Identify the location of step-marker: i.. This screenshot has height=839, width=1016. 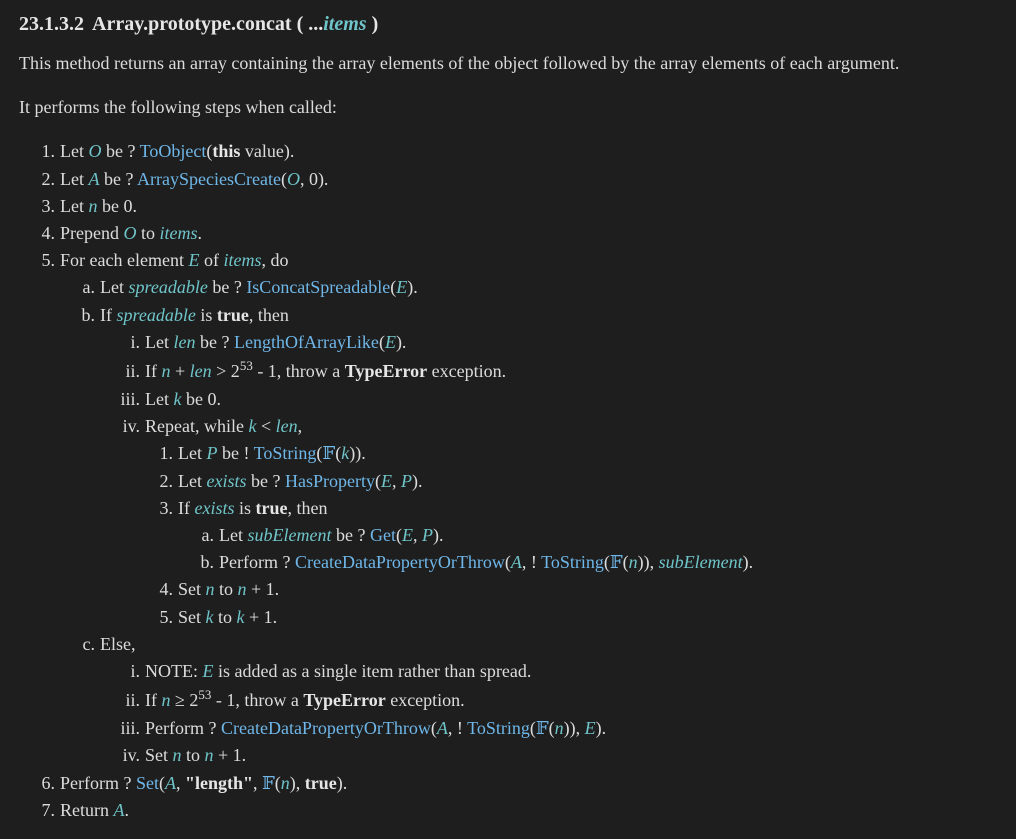
(135, 341).